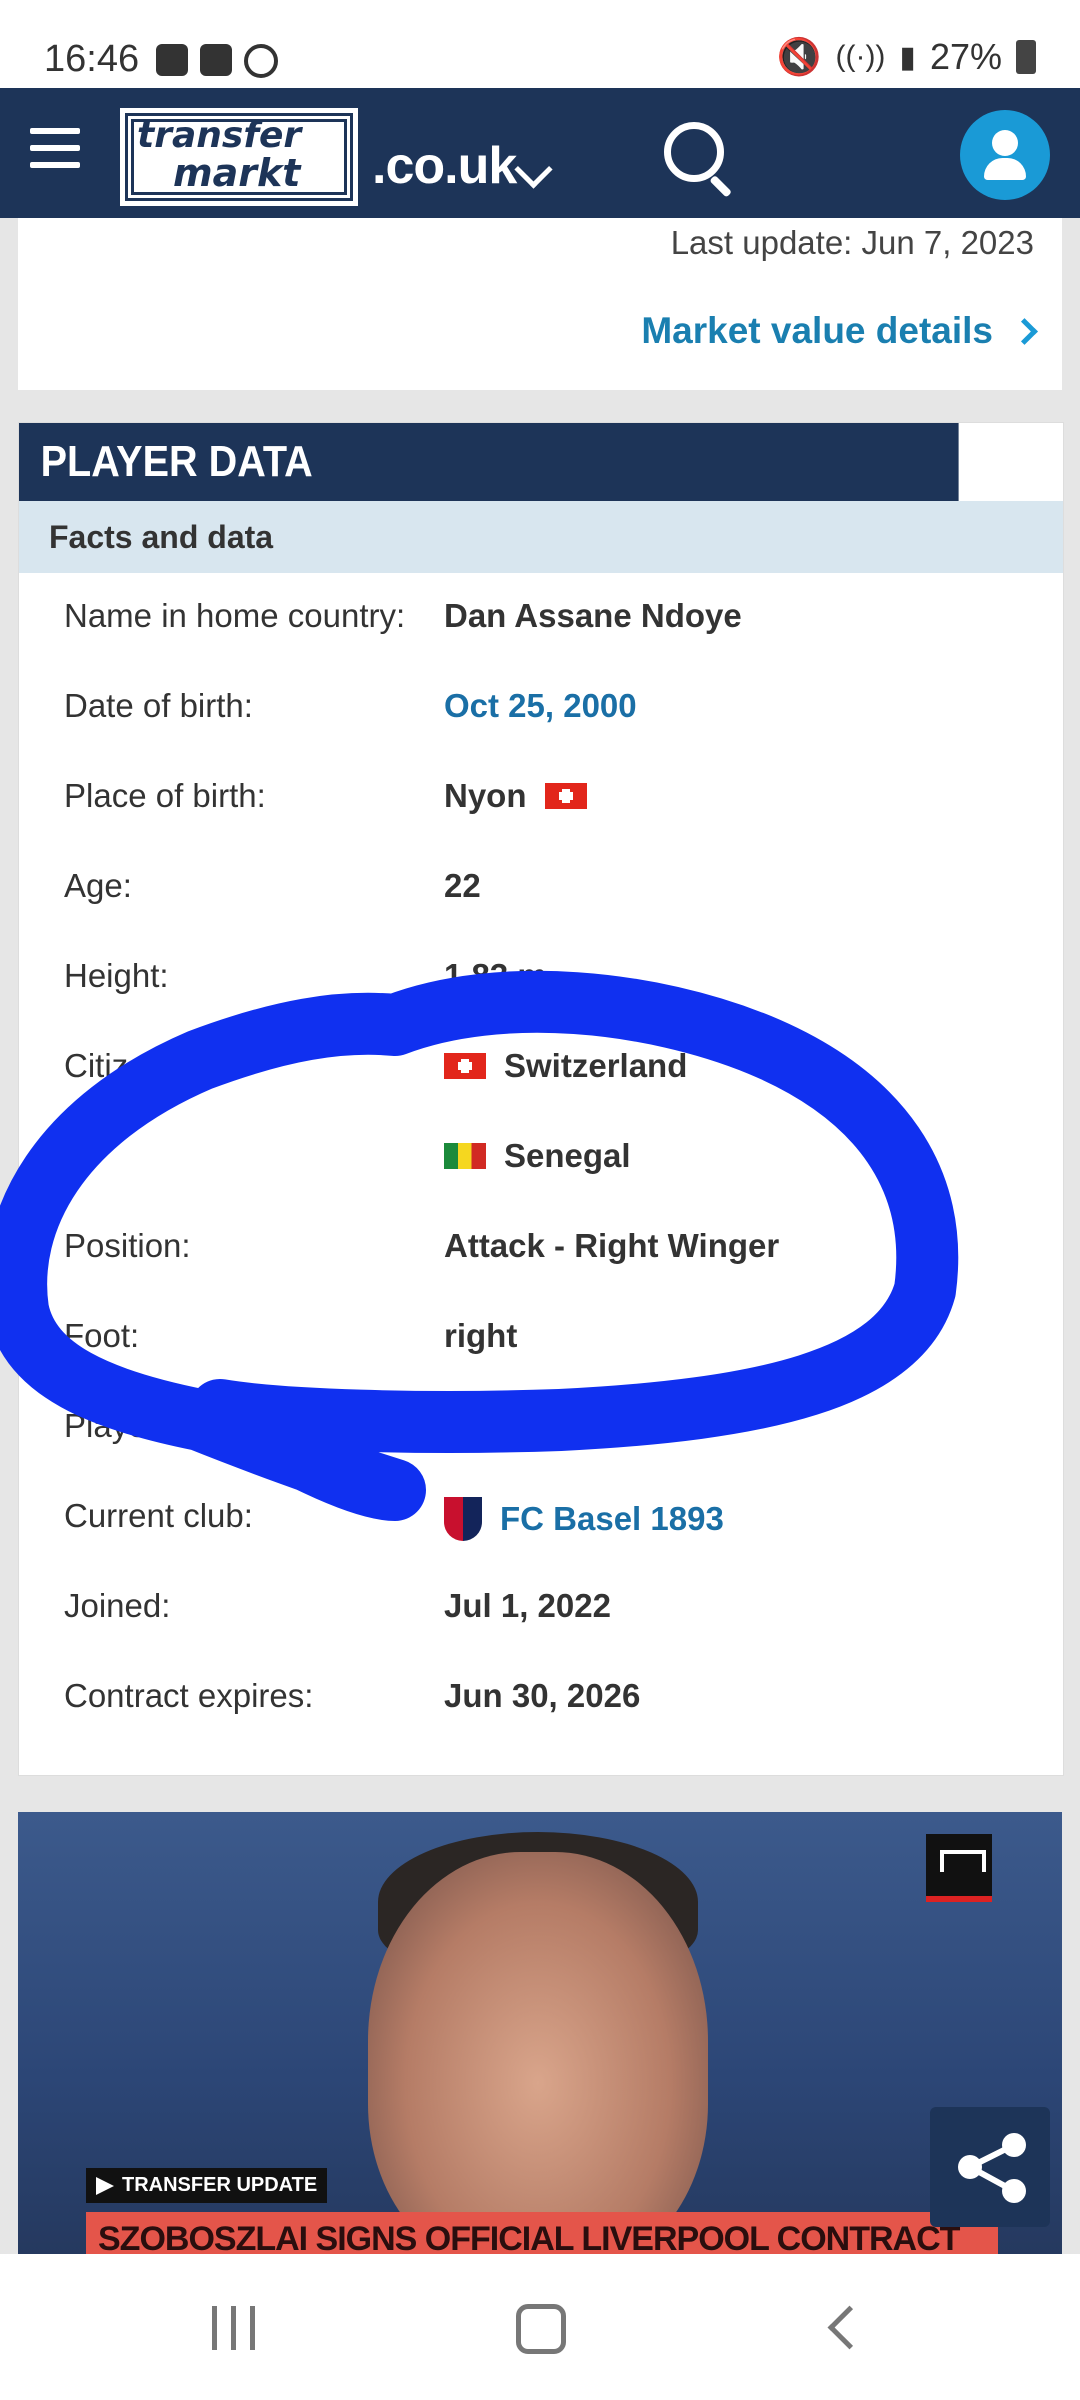 Image resolution: width=1080 pixels, height=2400 pixels. I want to click on transfer-update-badge: TRANSFER UPDATE, so click(207, 2185).